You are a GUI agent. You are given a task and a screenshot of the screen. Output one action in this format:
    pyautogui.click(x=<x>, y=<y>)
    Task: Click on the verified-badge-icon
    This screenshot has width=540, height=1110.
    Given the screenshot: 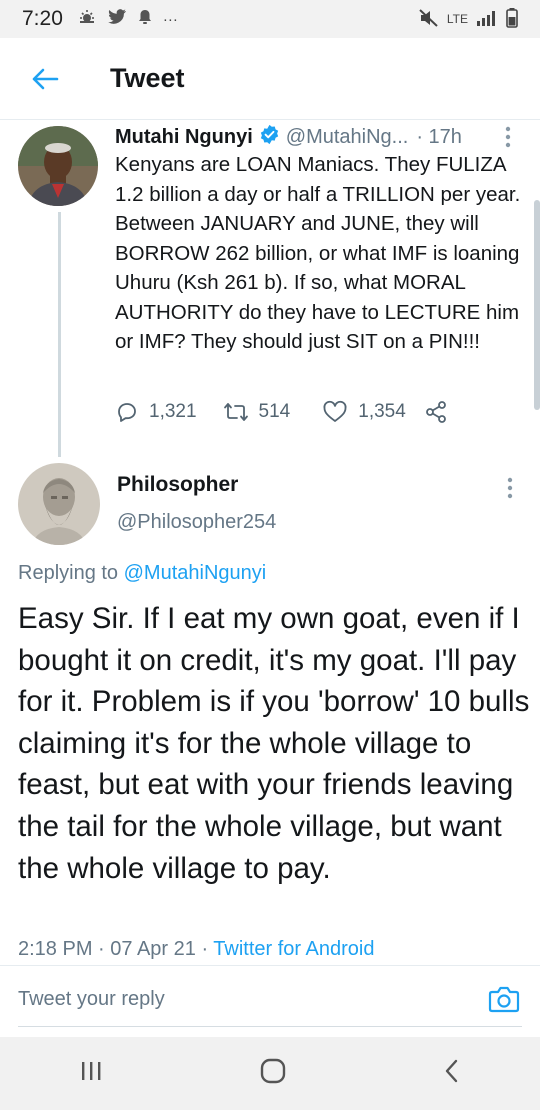 What is the action you would take?
    pyautogui.click(x=269, y=137)
    